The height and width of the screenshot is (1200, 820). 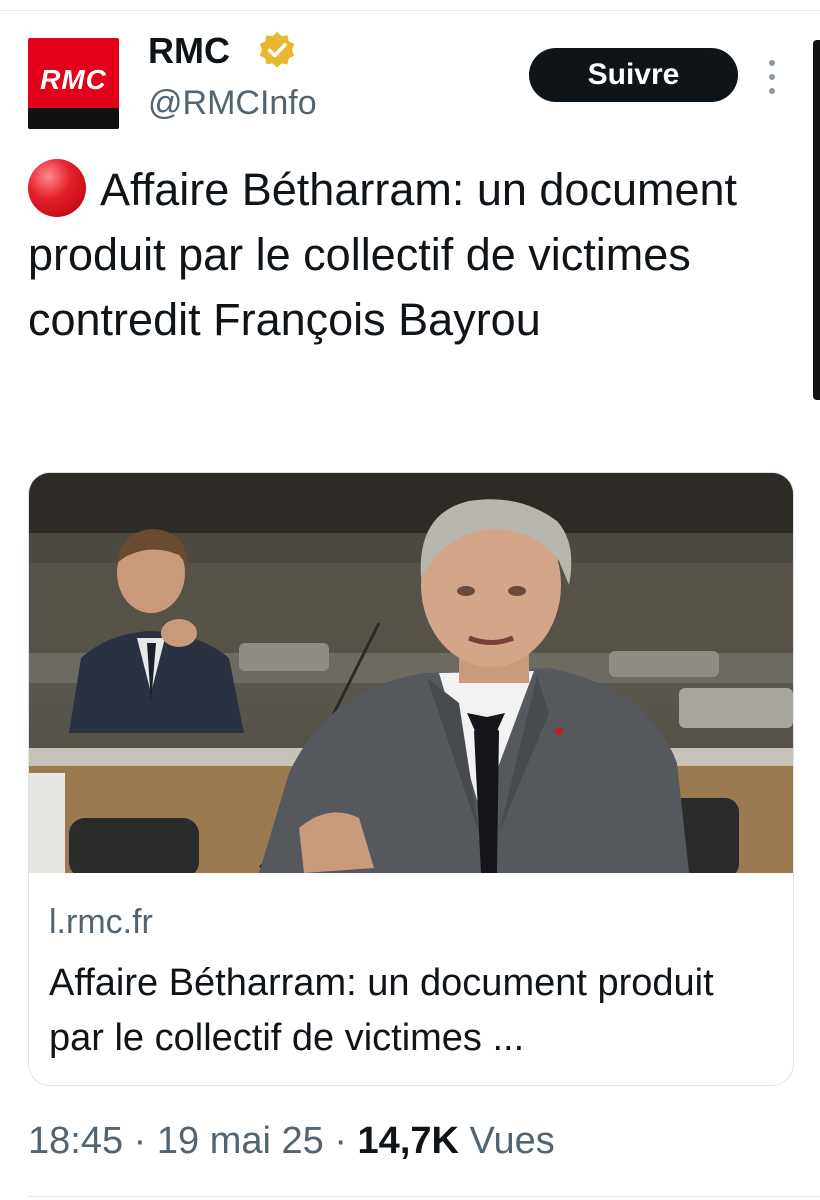 What do you see at coordinates (232, 103) in the screenshot?
I see `account-handle: @RMCInfo` at bounding box center [232, 103].